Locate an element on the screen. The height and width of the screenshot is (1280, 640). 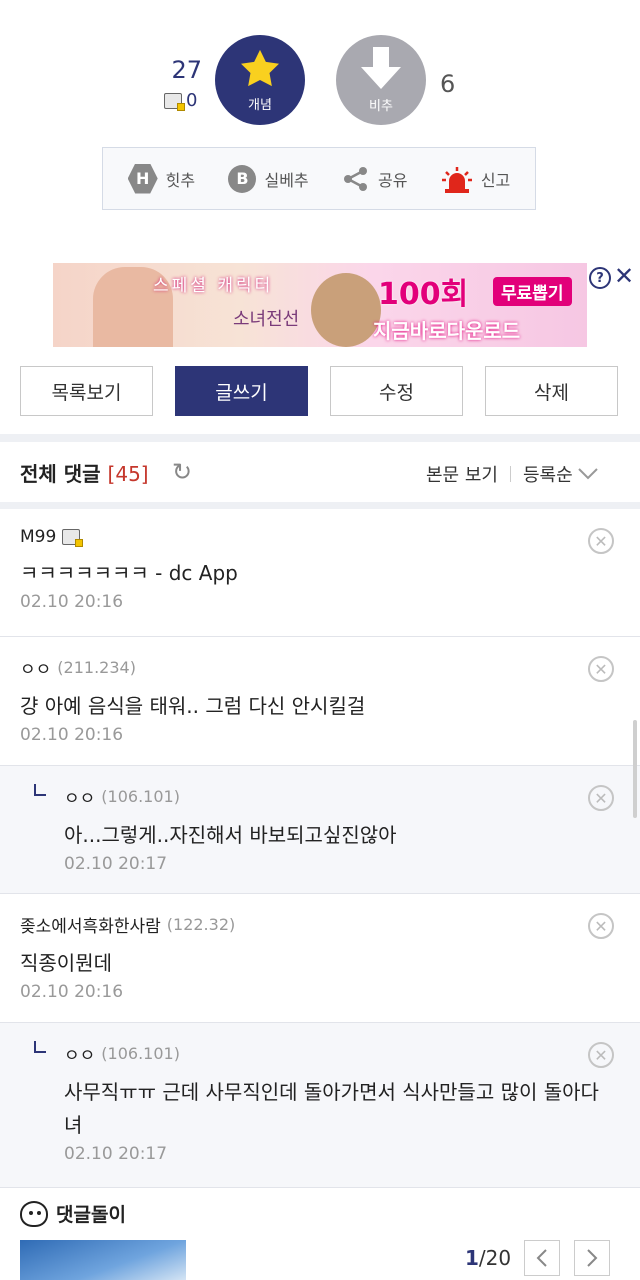
comment-body: 직종이뭔데 is located at coordinates (66, 963).